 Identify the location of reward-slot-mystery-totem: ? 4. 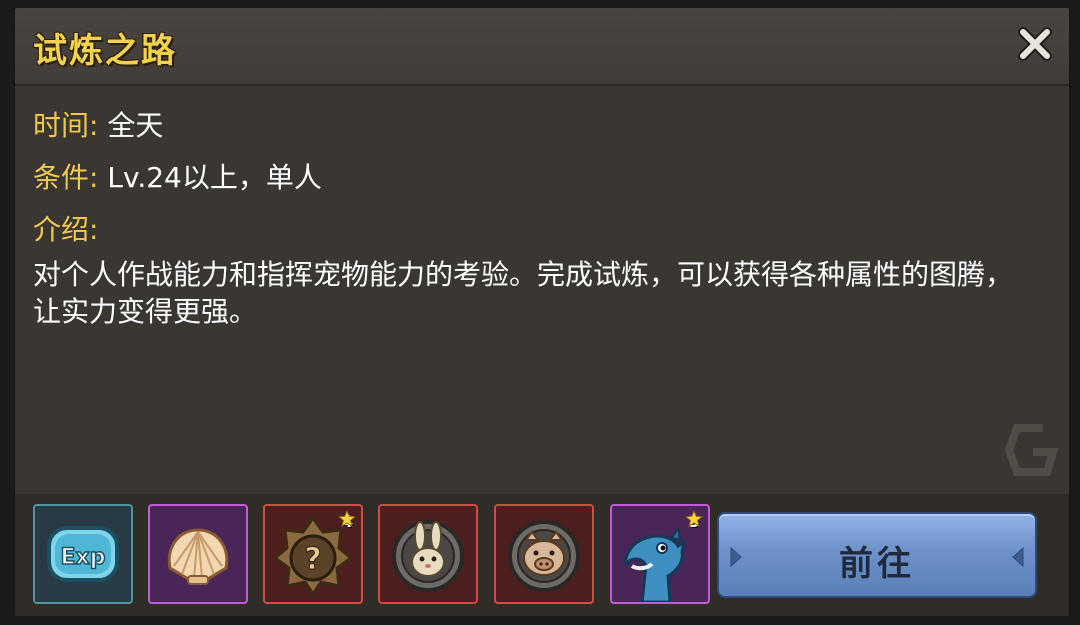
(313, 554).